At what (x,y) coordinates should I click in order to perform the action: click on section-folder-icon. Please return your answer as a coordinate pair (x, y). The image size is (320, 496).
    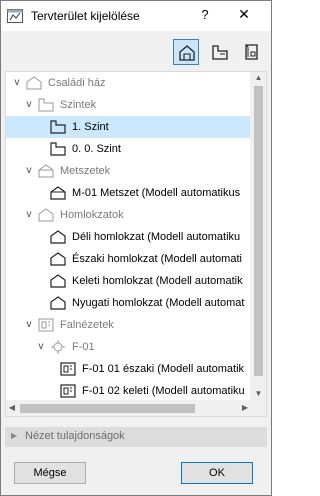
    Looking at the image, I should click on (46, 171).